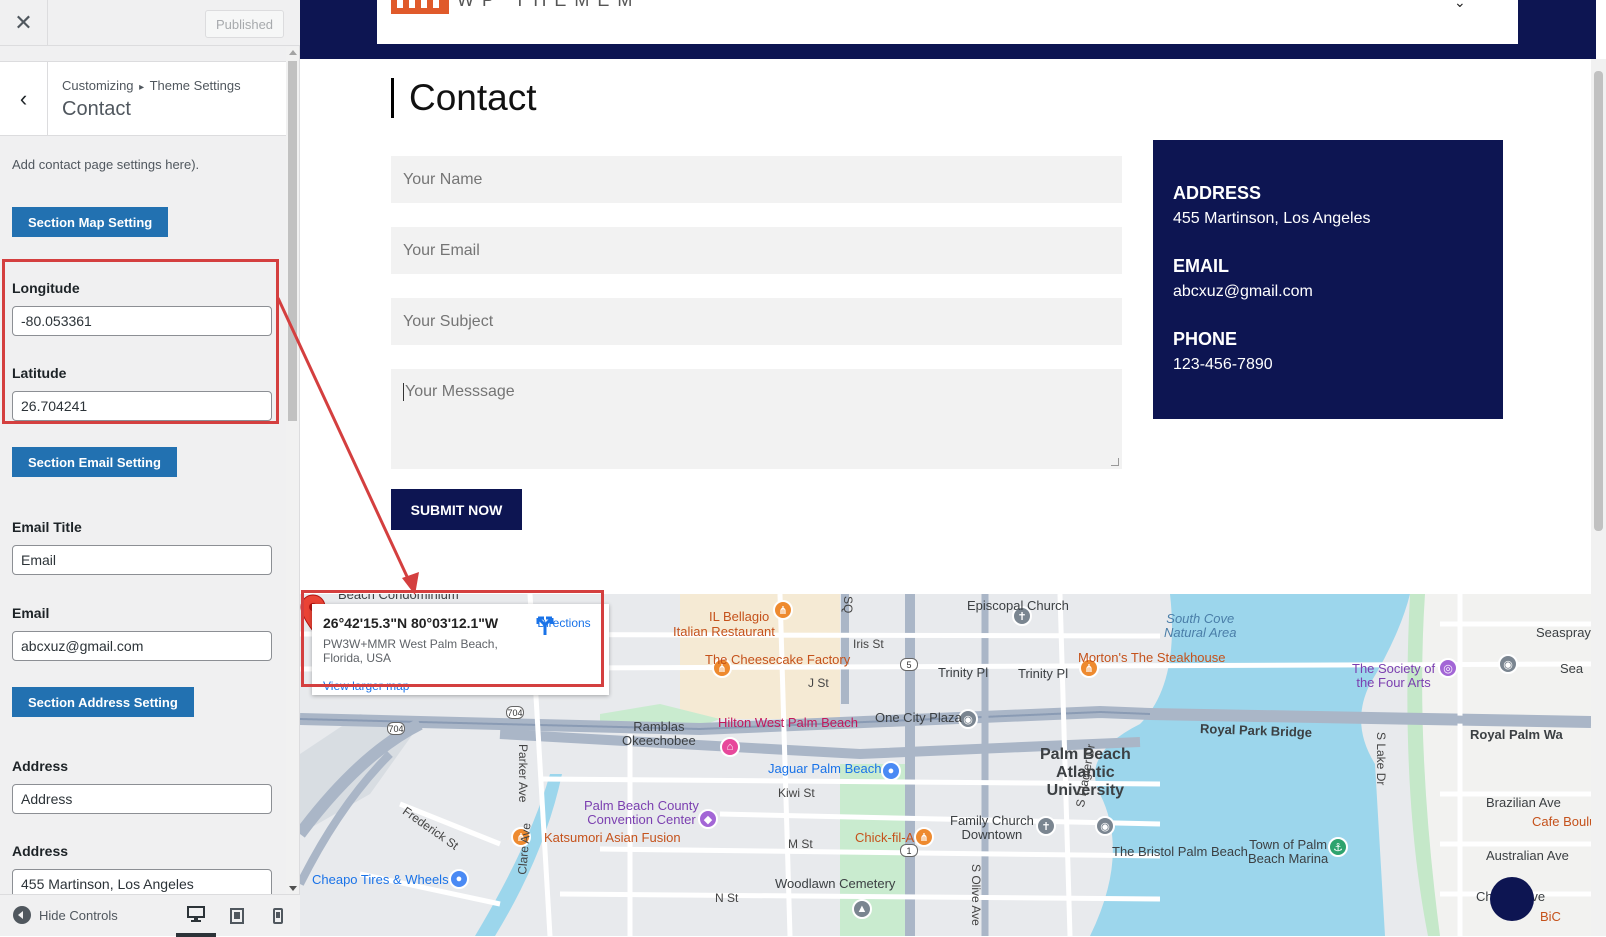  I want to click on customizer-header: ✕ Published, so click(150, 23).